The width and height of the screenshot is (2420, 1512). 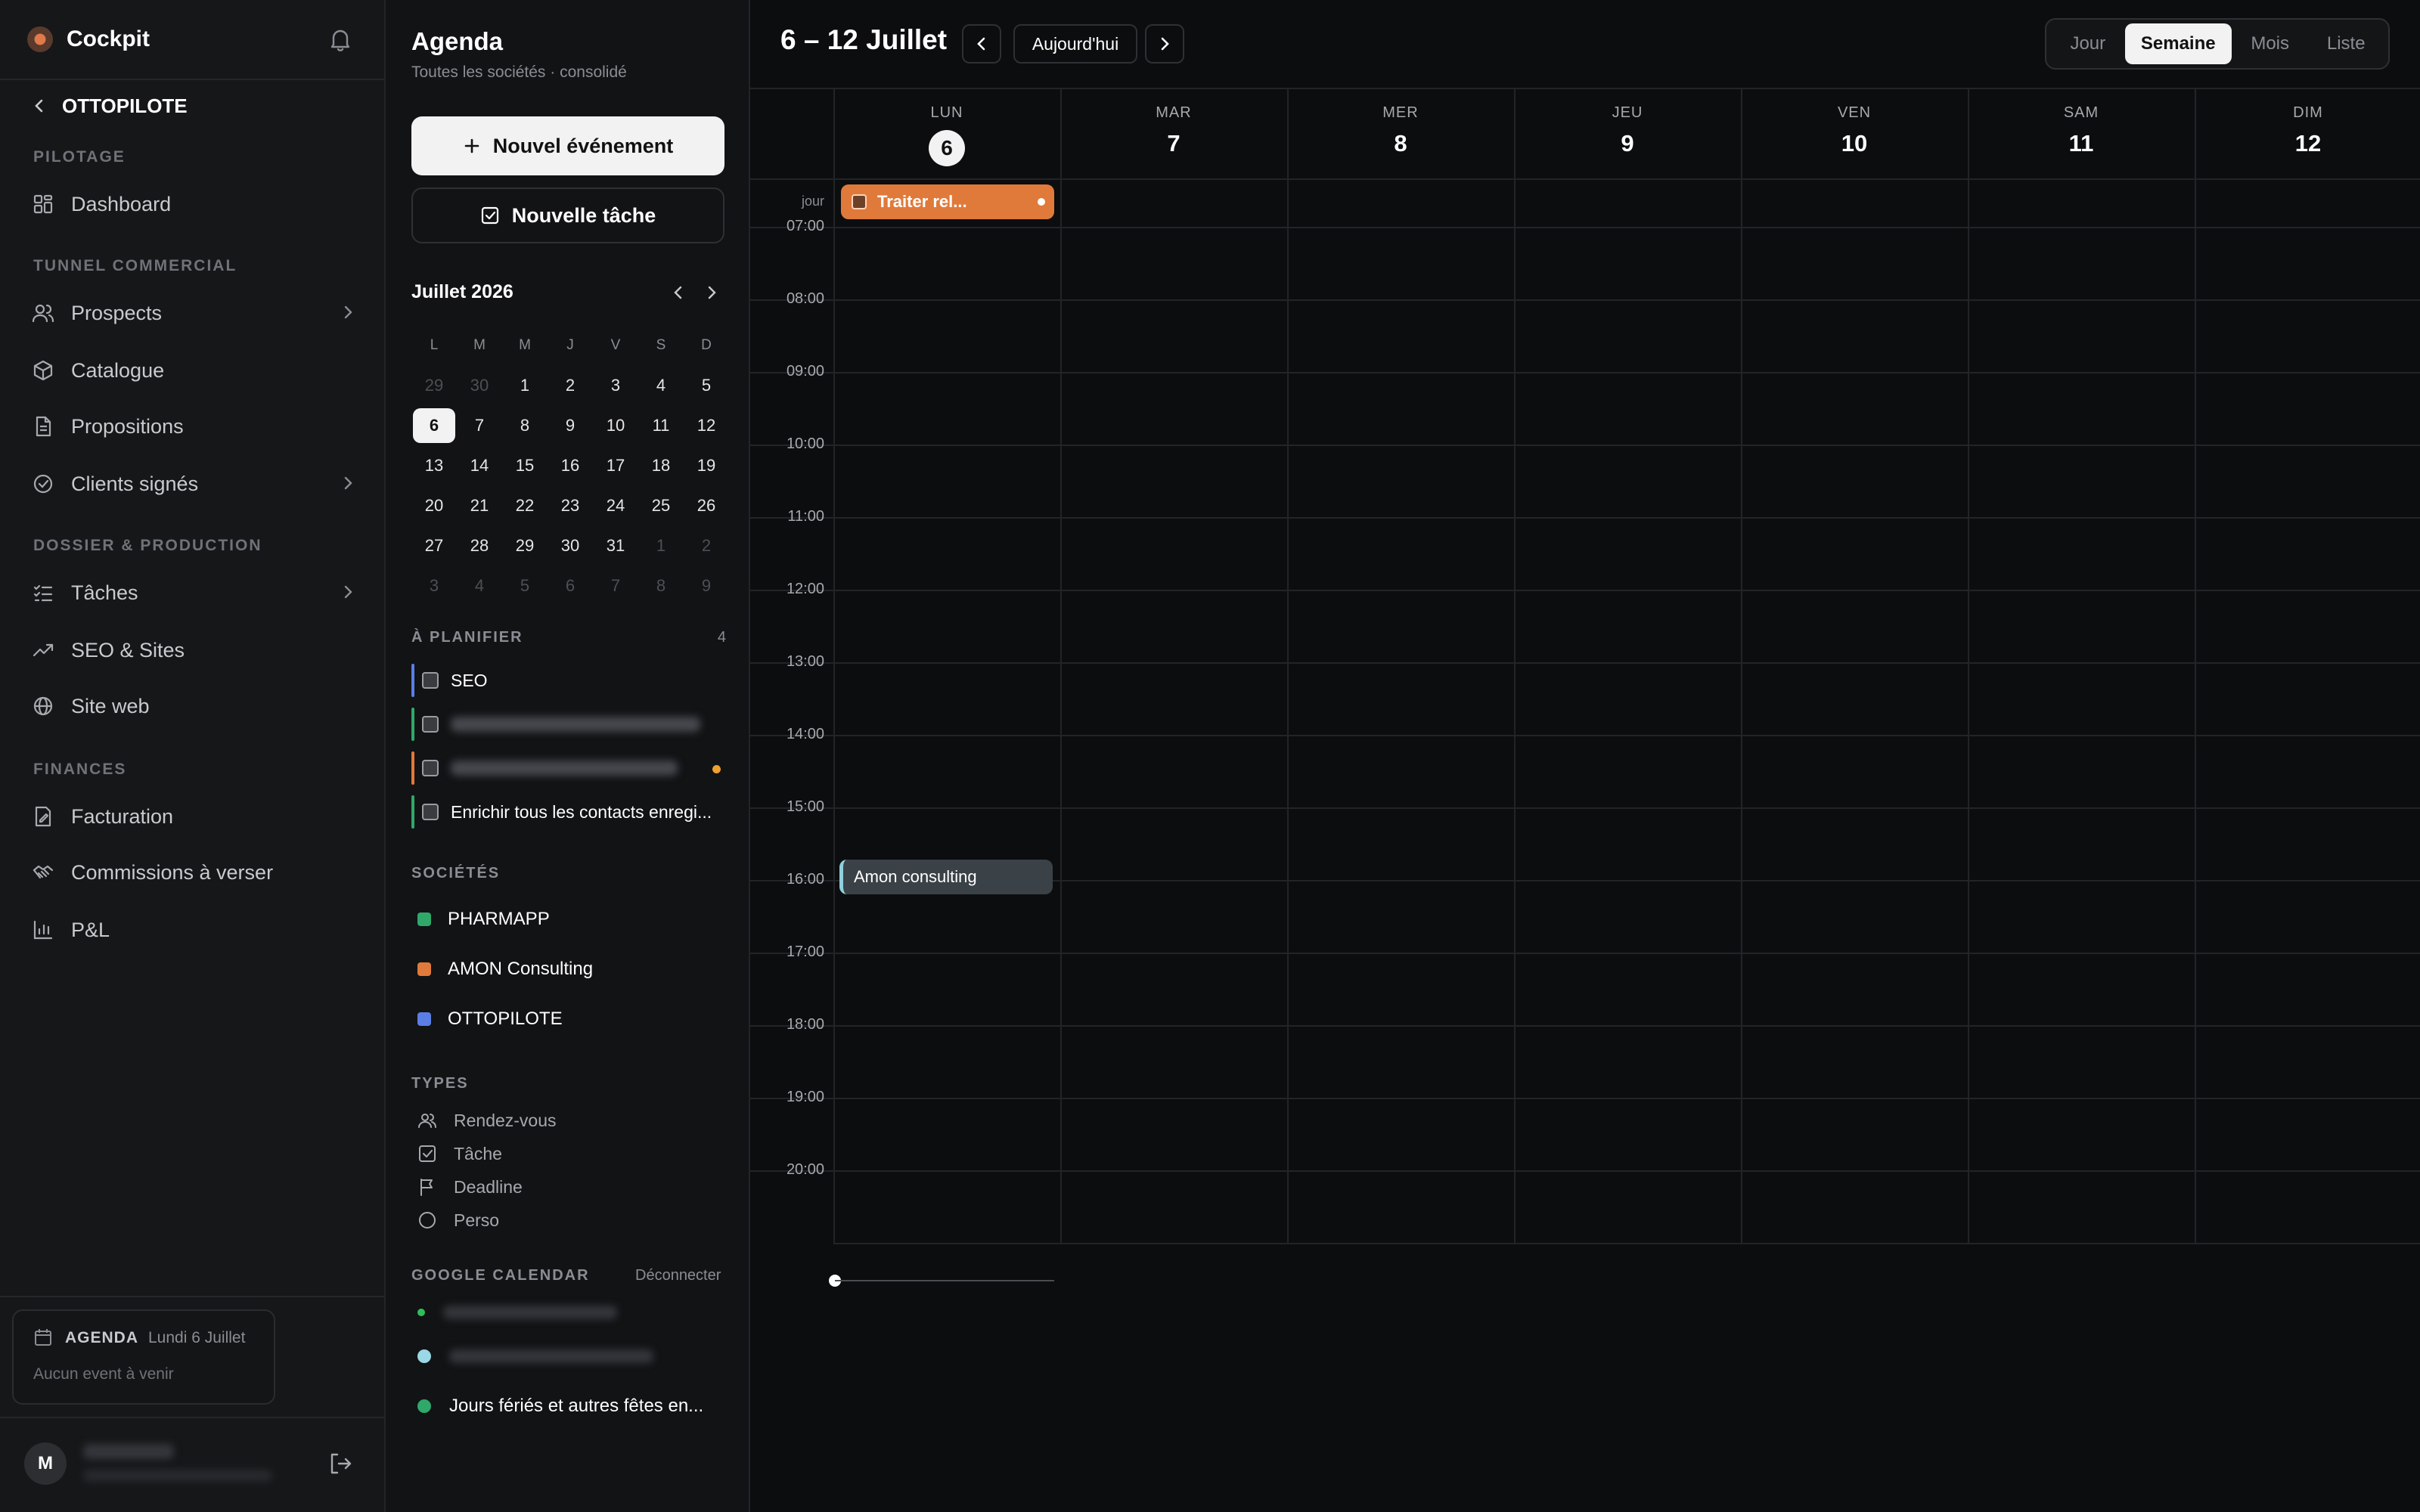 What do you see at coordinates (570, 506) in the screenshot?
I see `mini-calendar-day: 23` at bounding box center [570, 506].